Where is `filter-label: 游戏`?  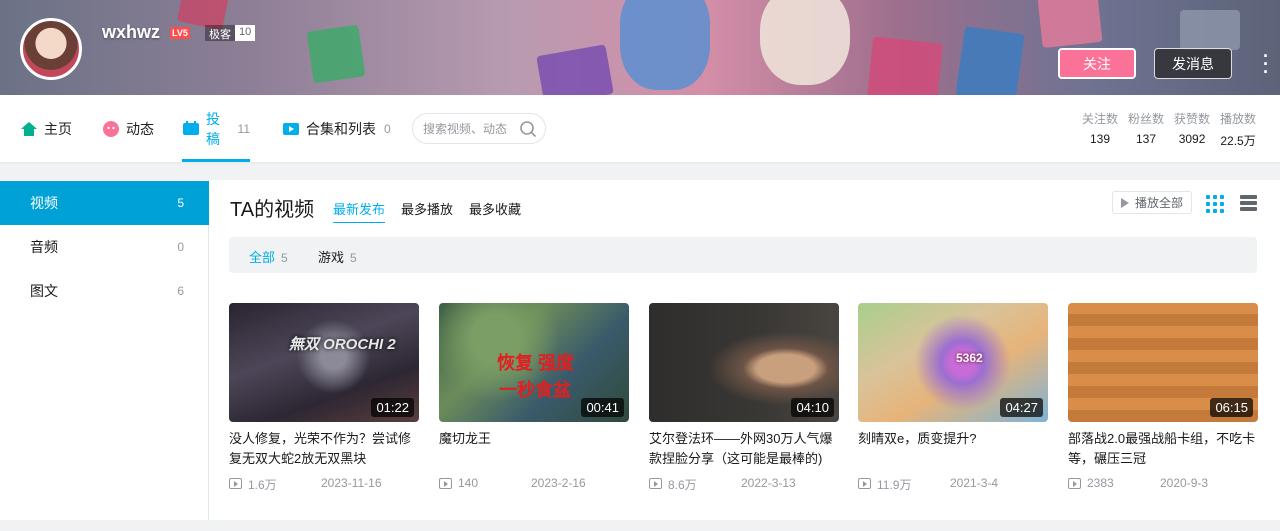 filter-label: 游戏 is located at coordinates (331, 257).